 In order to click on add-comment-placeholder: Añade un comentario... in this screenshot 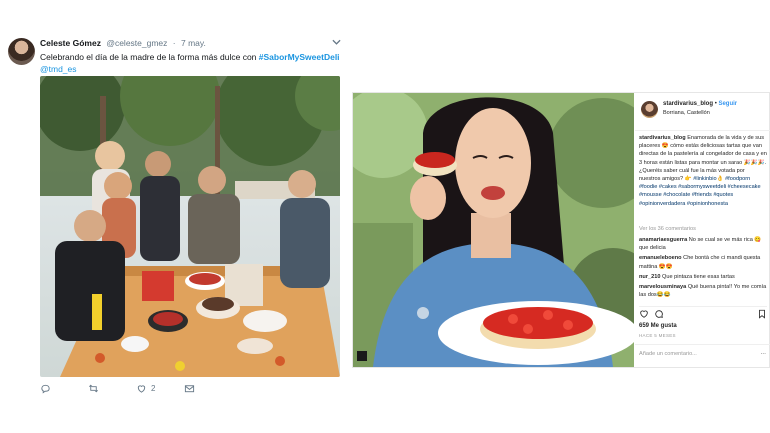, I will do `click(668, 354)`.